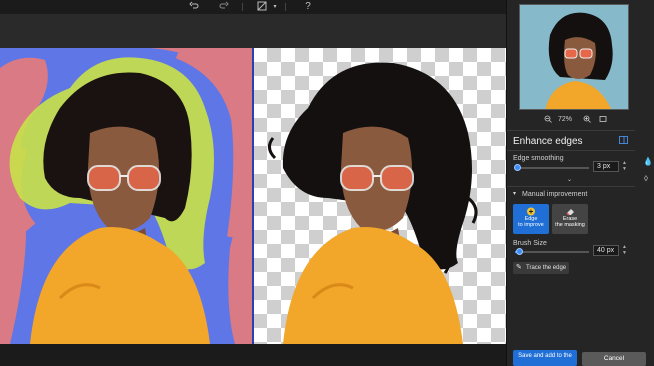 The height and width of the screenshot is (366, 654). I want to click on manual-improvement-title: Manual improvement, so click(555, 194).